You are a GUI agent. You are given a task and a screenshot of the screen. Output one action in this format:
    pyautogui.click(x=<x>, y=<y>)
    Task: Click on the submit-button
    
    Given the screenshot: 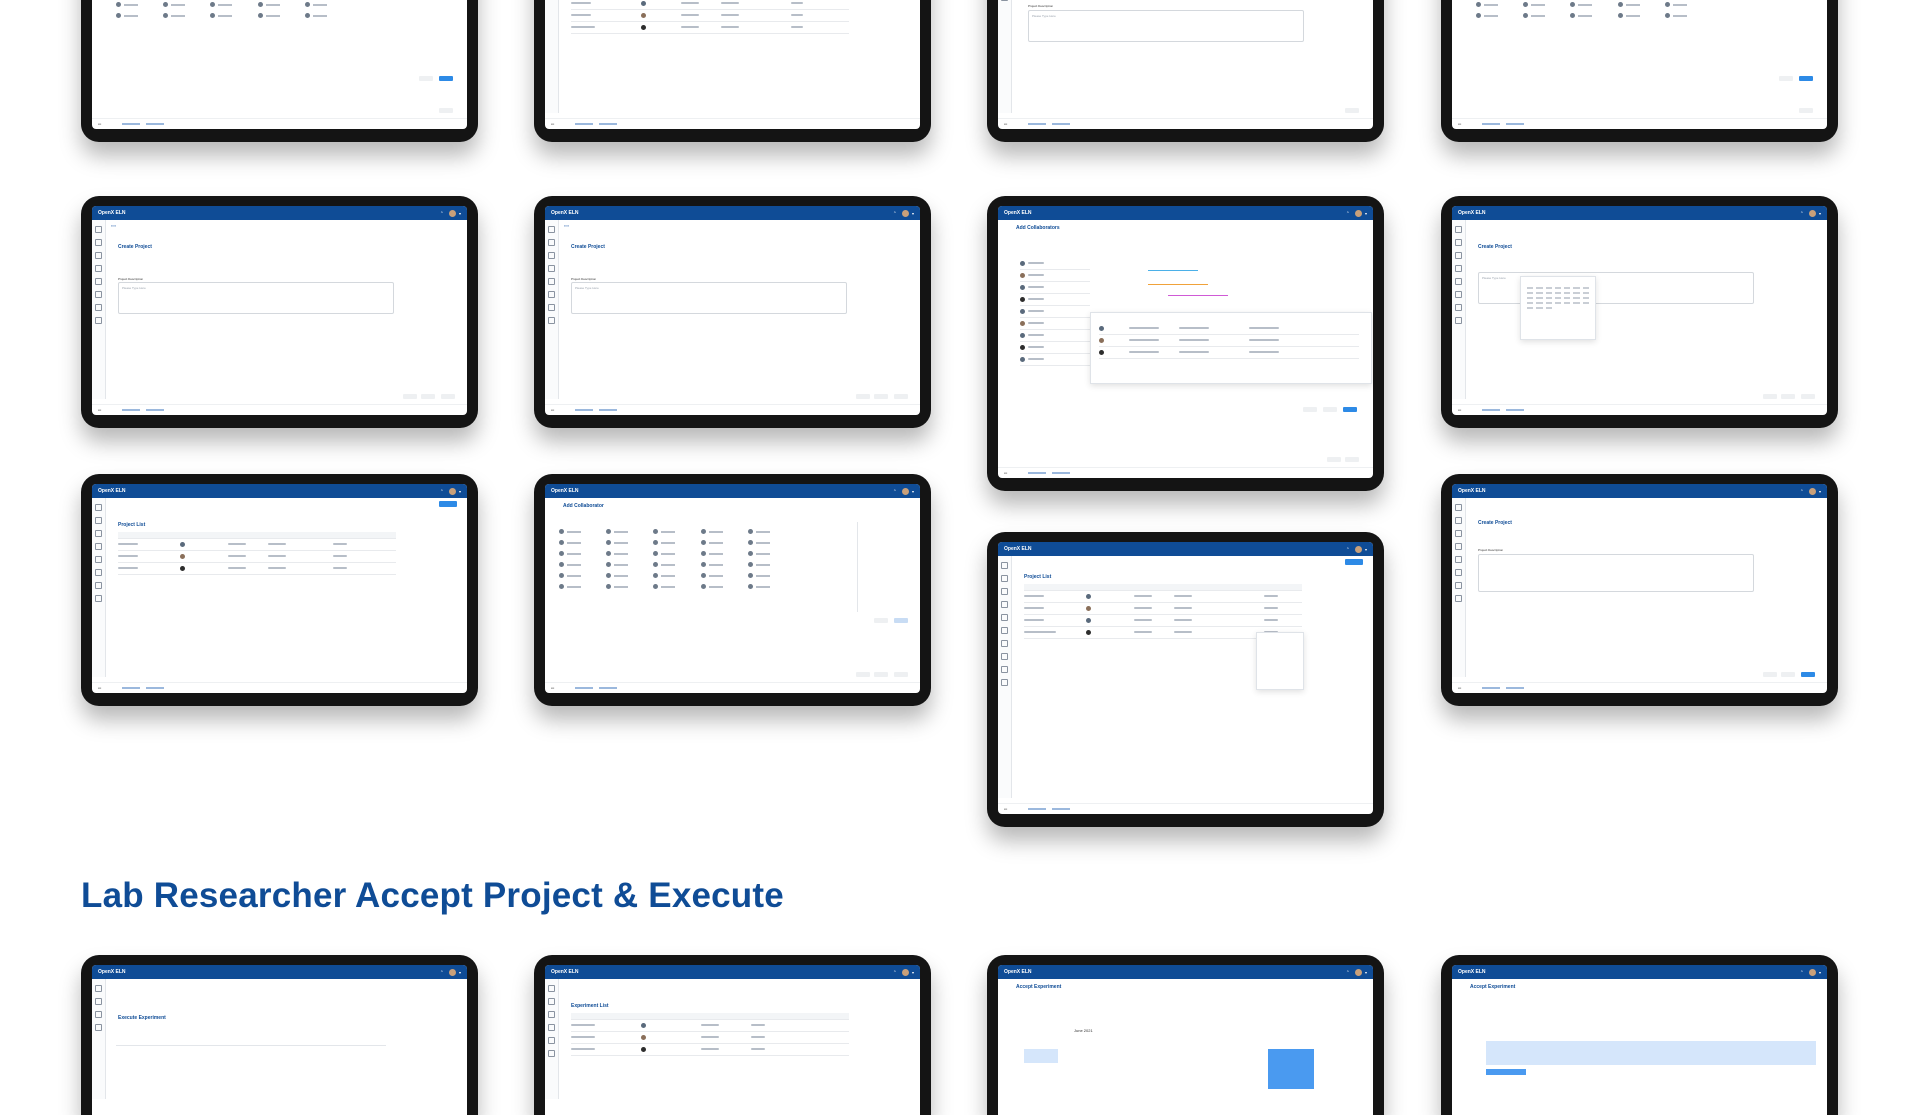 What is the action you would take?
    pyautogui.click(x=1808, y=674)
    